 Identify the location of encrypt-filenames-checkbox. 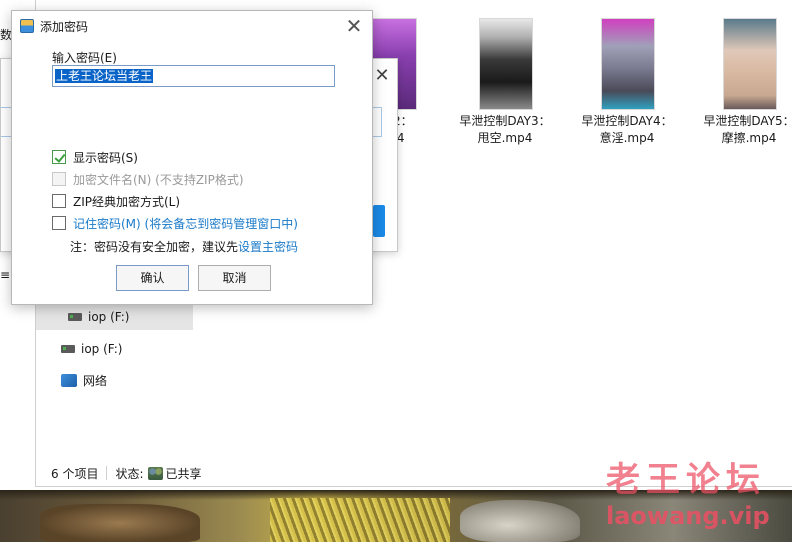
(59, 179).